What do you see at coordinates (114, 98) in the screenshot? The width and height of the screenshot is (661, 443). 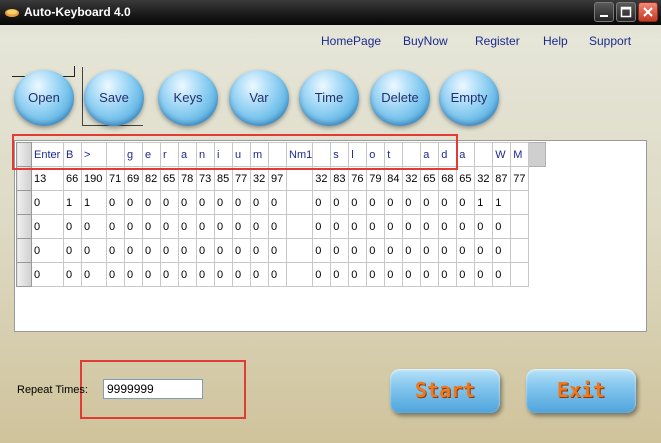 I see `save-button: Save` at bounding box center [114, 98].